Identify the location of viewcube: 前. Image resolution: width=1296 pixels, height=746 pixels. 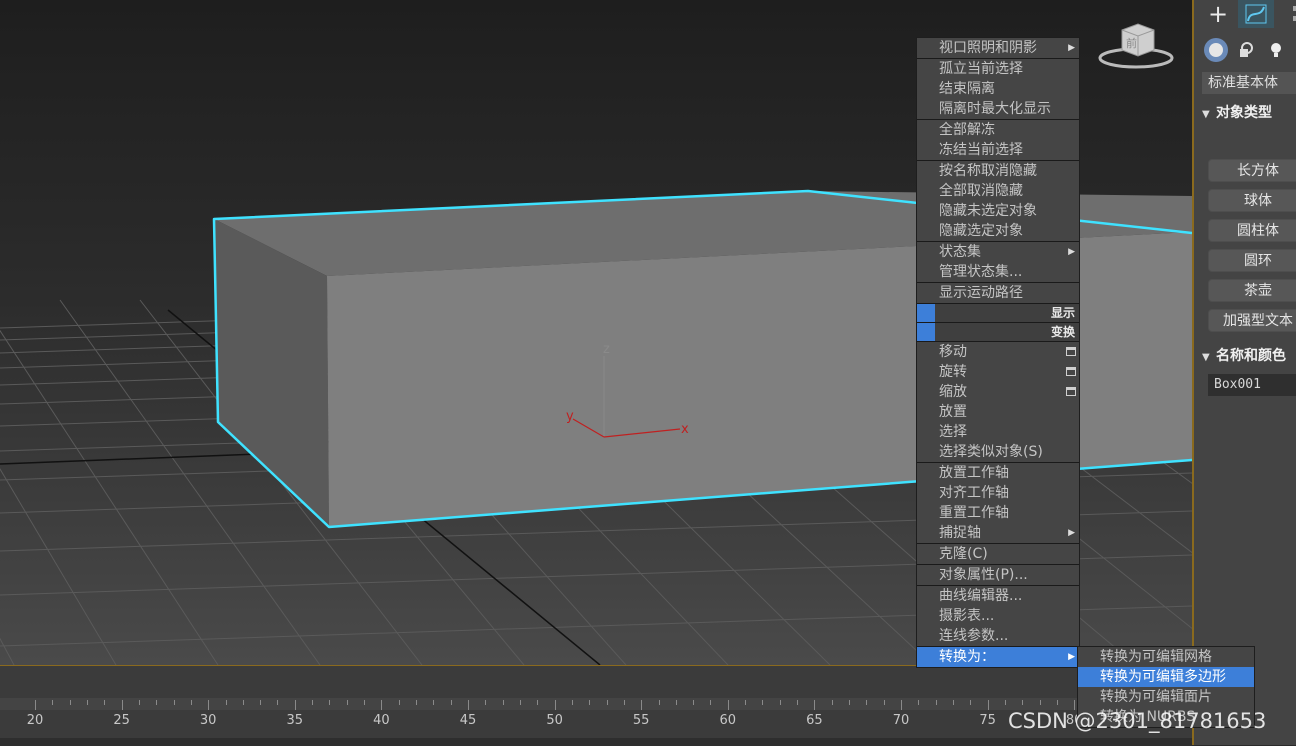
(1138, 46).